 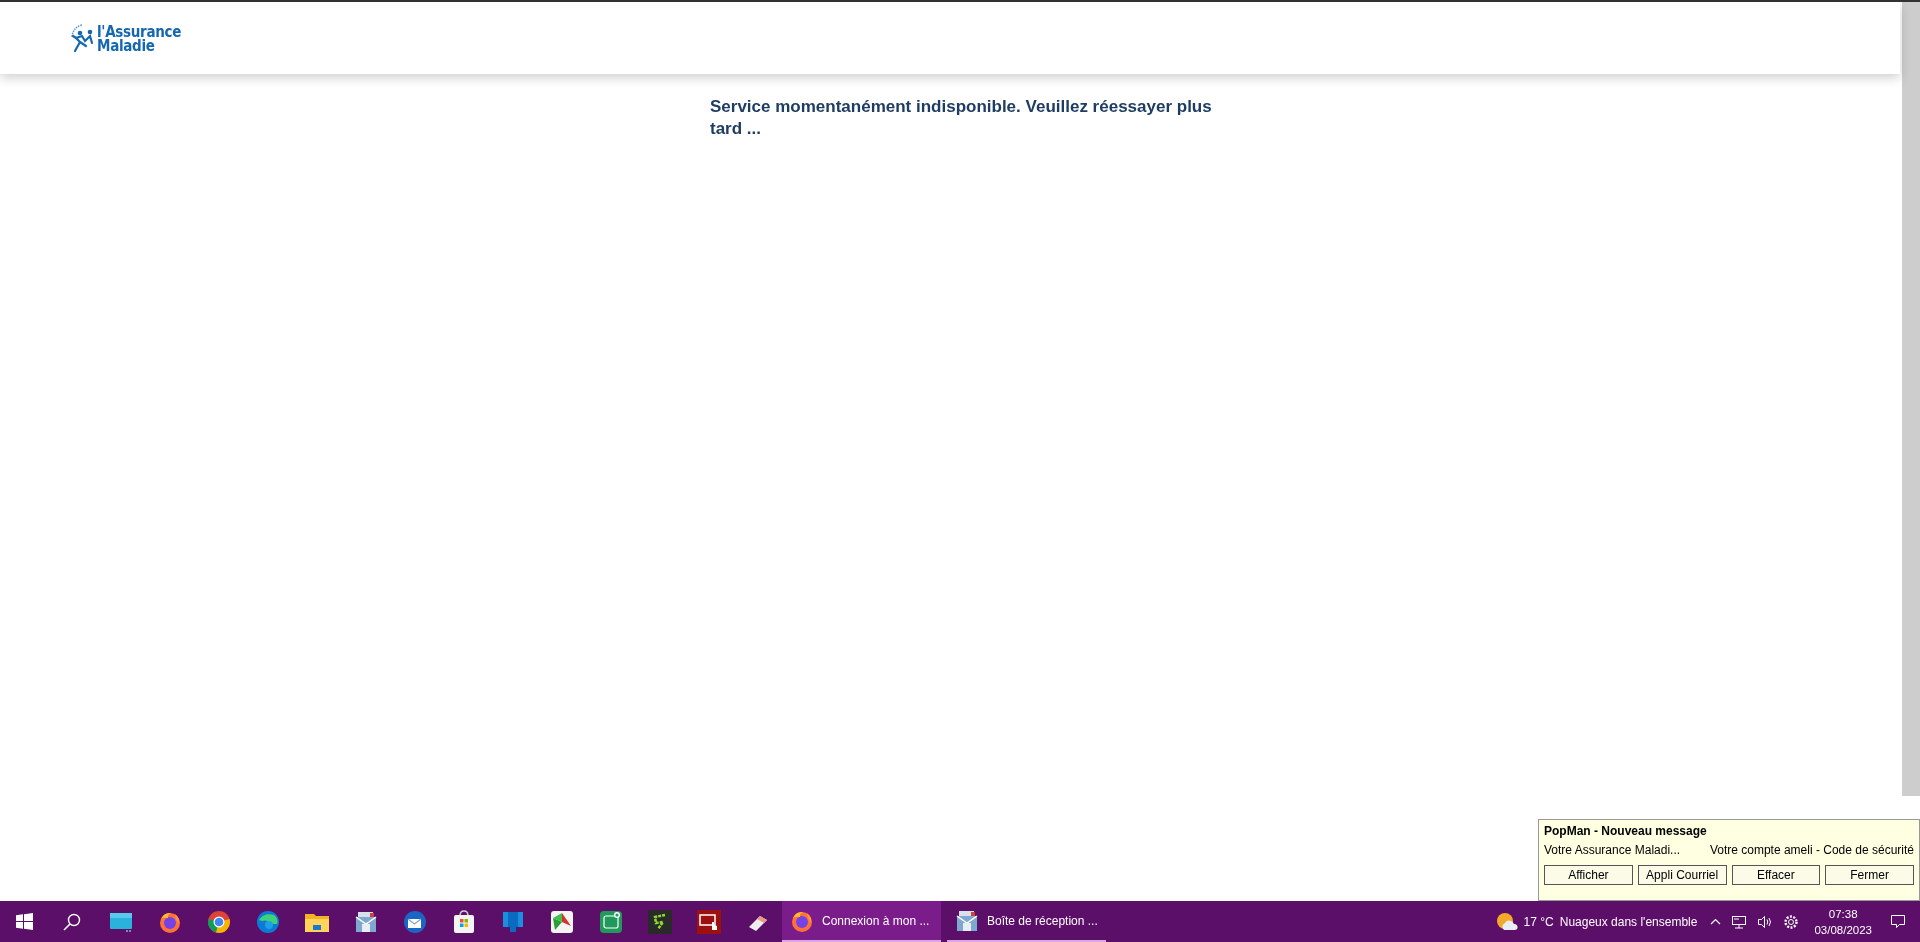 I want to click on logo-text: Maladie, so click(x=126, y=46).